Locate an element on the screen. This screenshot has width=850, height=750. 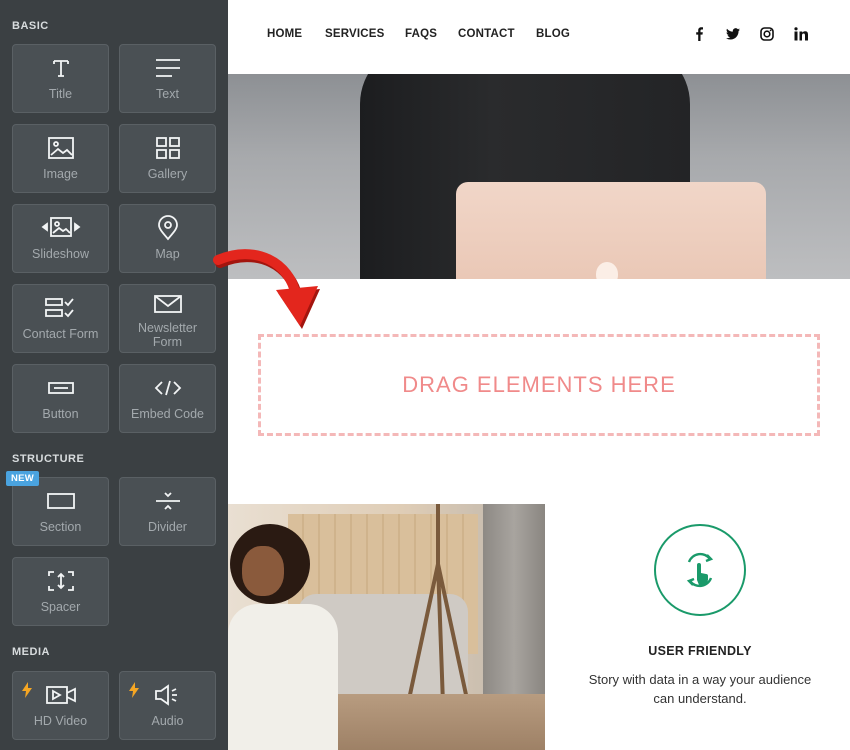
text-lines-icon is located at coordinates (167, 68).